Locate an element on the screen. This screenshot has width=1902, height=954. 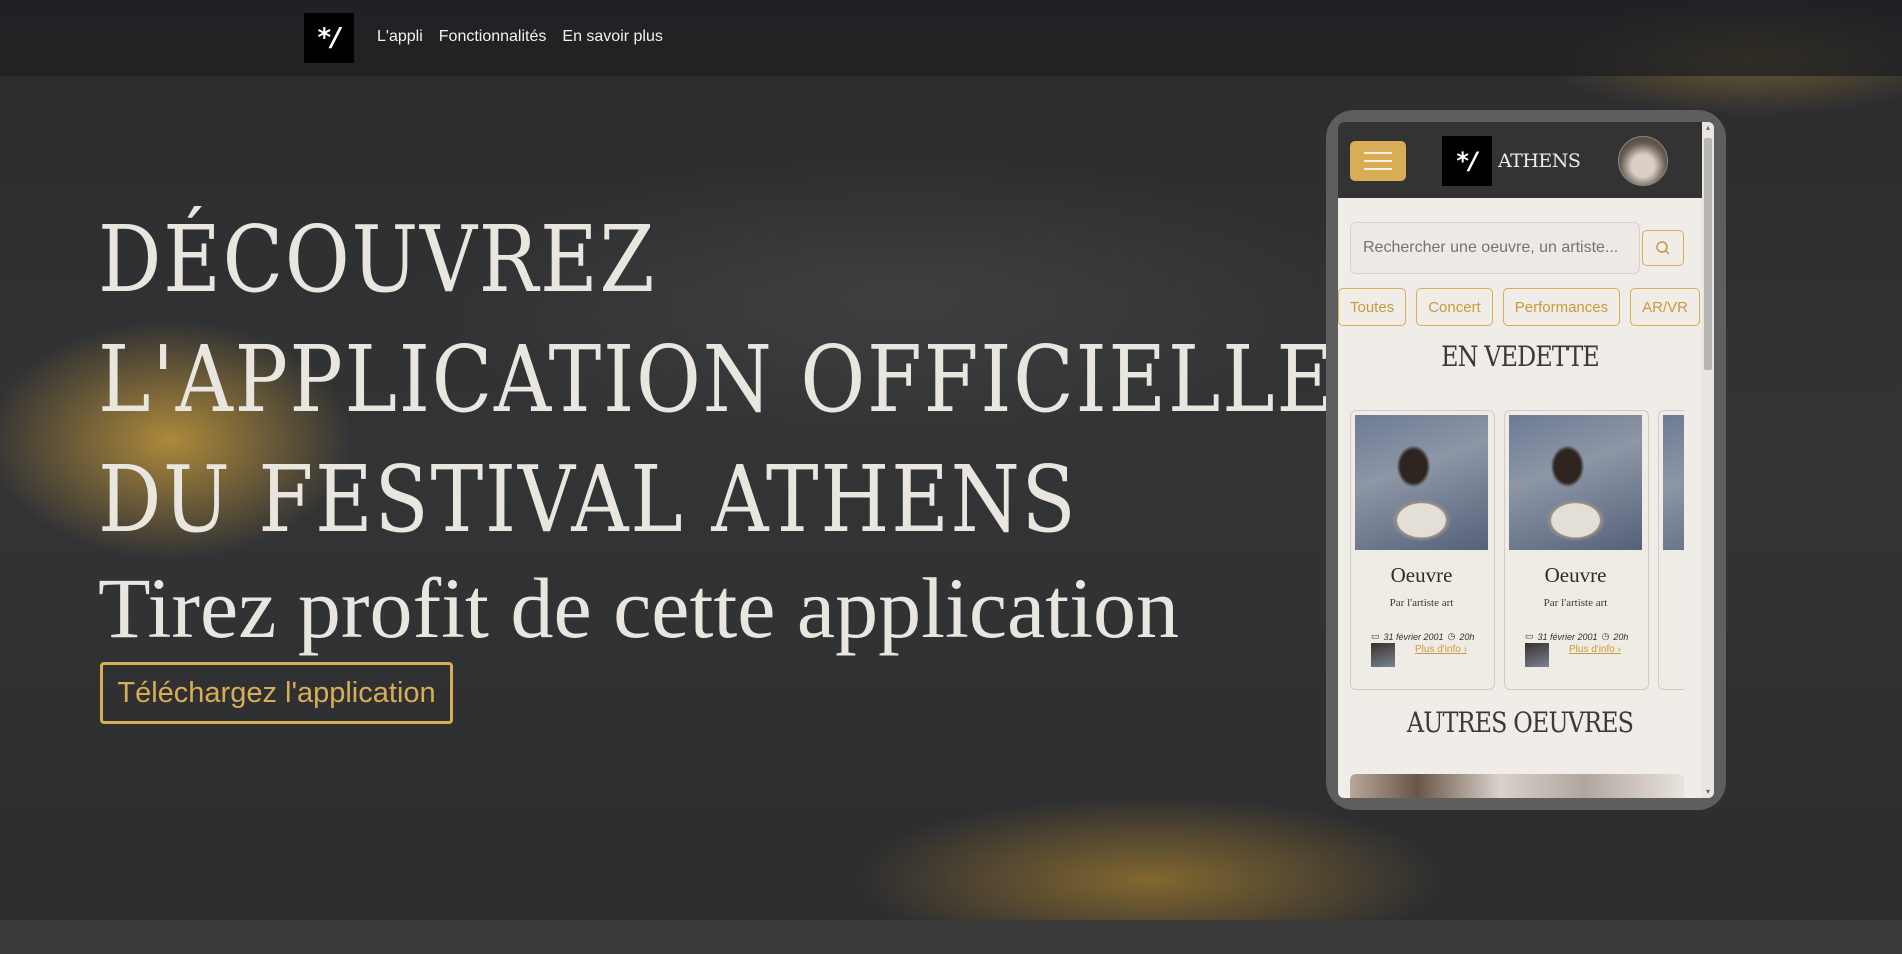
nav-link-en-savoir-plus: En savoir plus is located at coordinates (612, 37).